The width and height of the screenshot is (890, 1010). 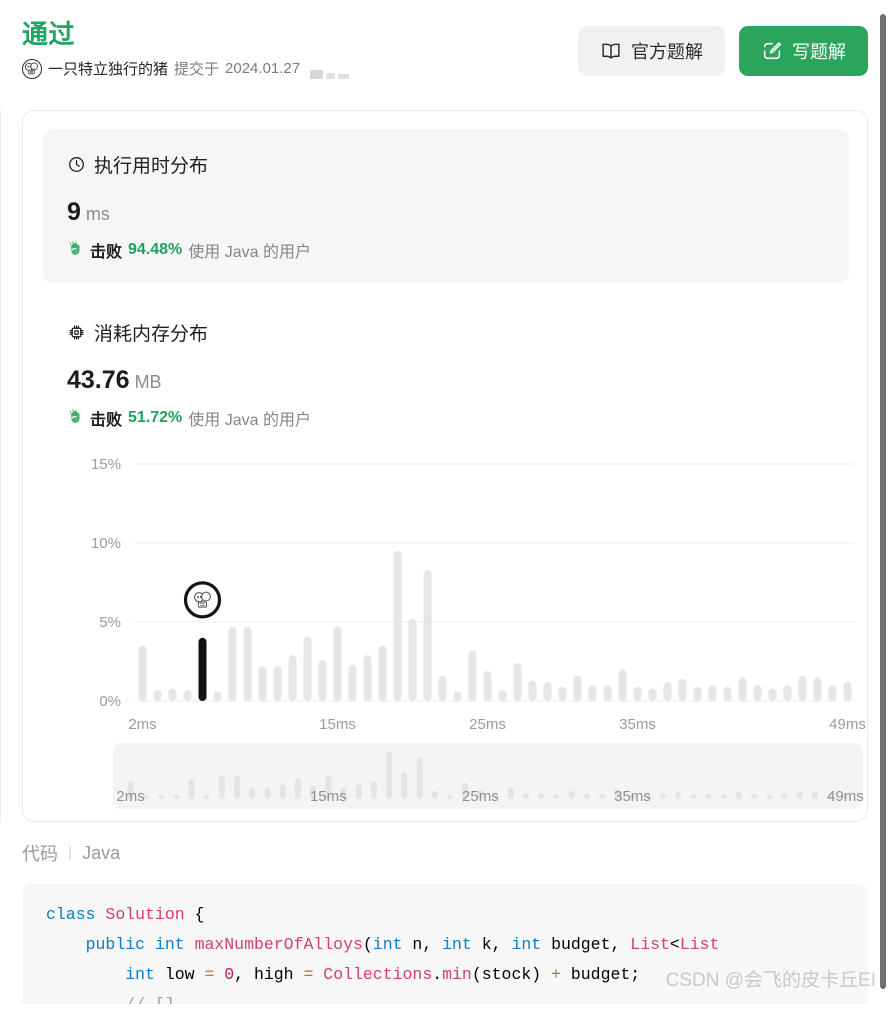 I want to click on chart-bar-highlighted, so click(x=202, y=669).